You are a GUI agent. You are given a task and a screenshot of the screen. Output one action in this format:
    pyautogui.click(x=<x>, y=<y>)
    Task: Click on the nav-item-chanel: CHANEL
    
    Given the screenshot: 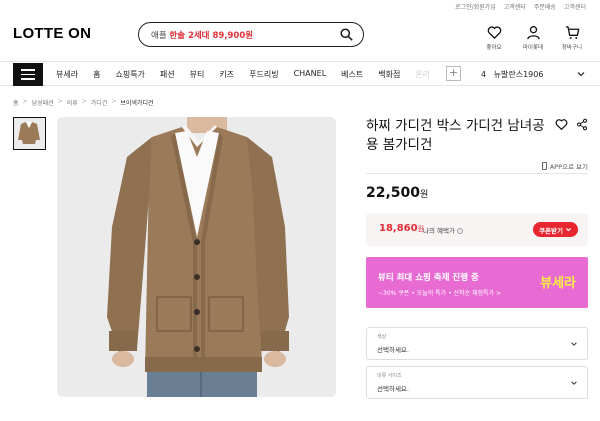 What is the action you would take?
    pyautogui.click(x=310, y=74)
    